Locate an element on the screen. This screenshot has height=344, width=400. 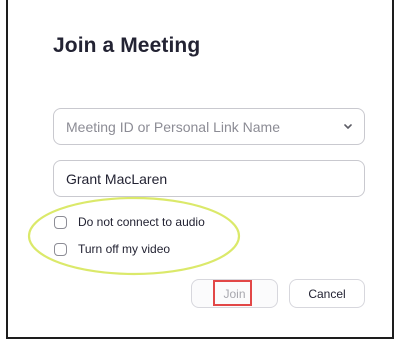
chevron-down-icon is located at coordinates (348, 127).